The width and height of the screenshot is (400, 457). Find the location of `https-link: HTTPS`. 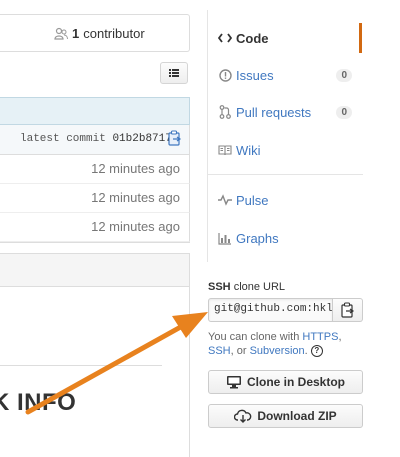

https-link: HTTPS is located at coordinates (320, 337).